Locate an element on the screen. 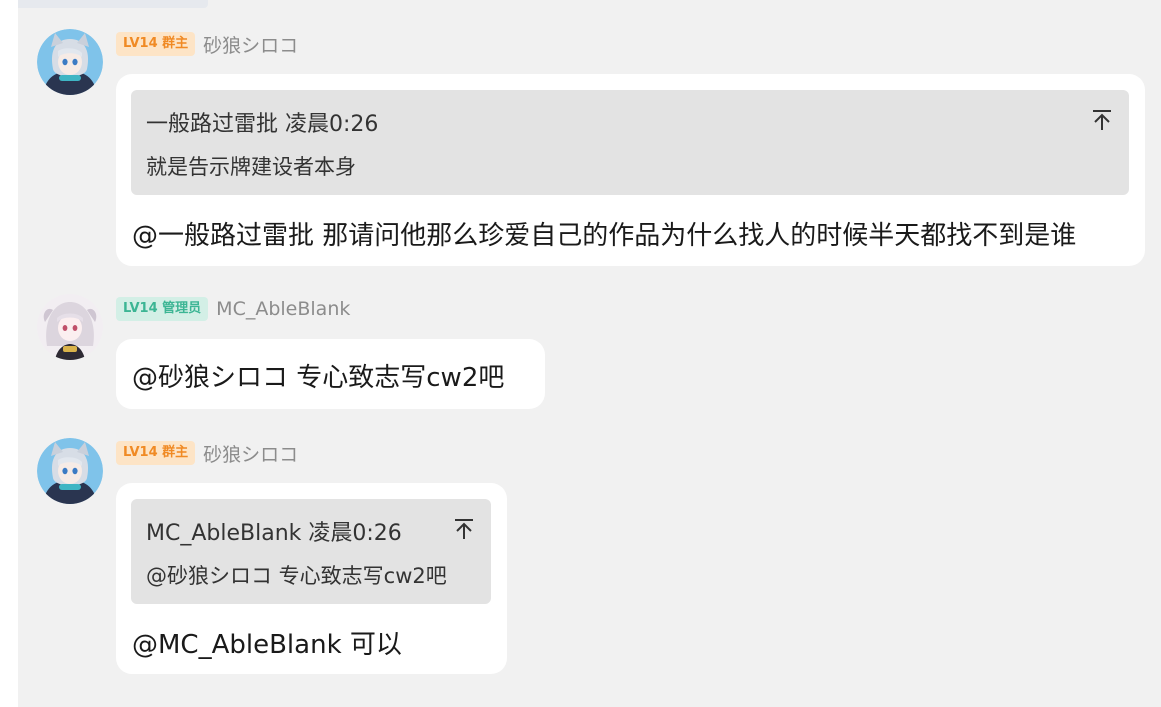  message-header: LV14 管理员 MC_AbleBlank is located at coordinates (233, 309).